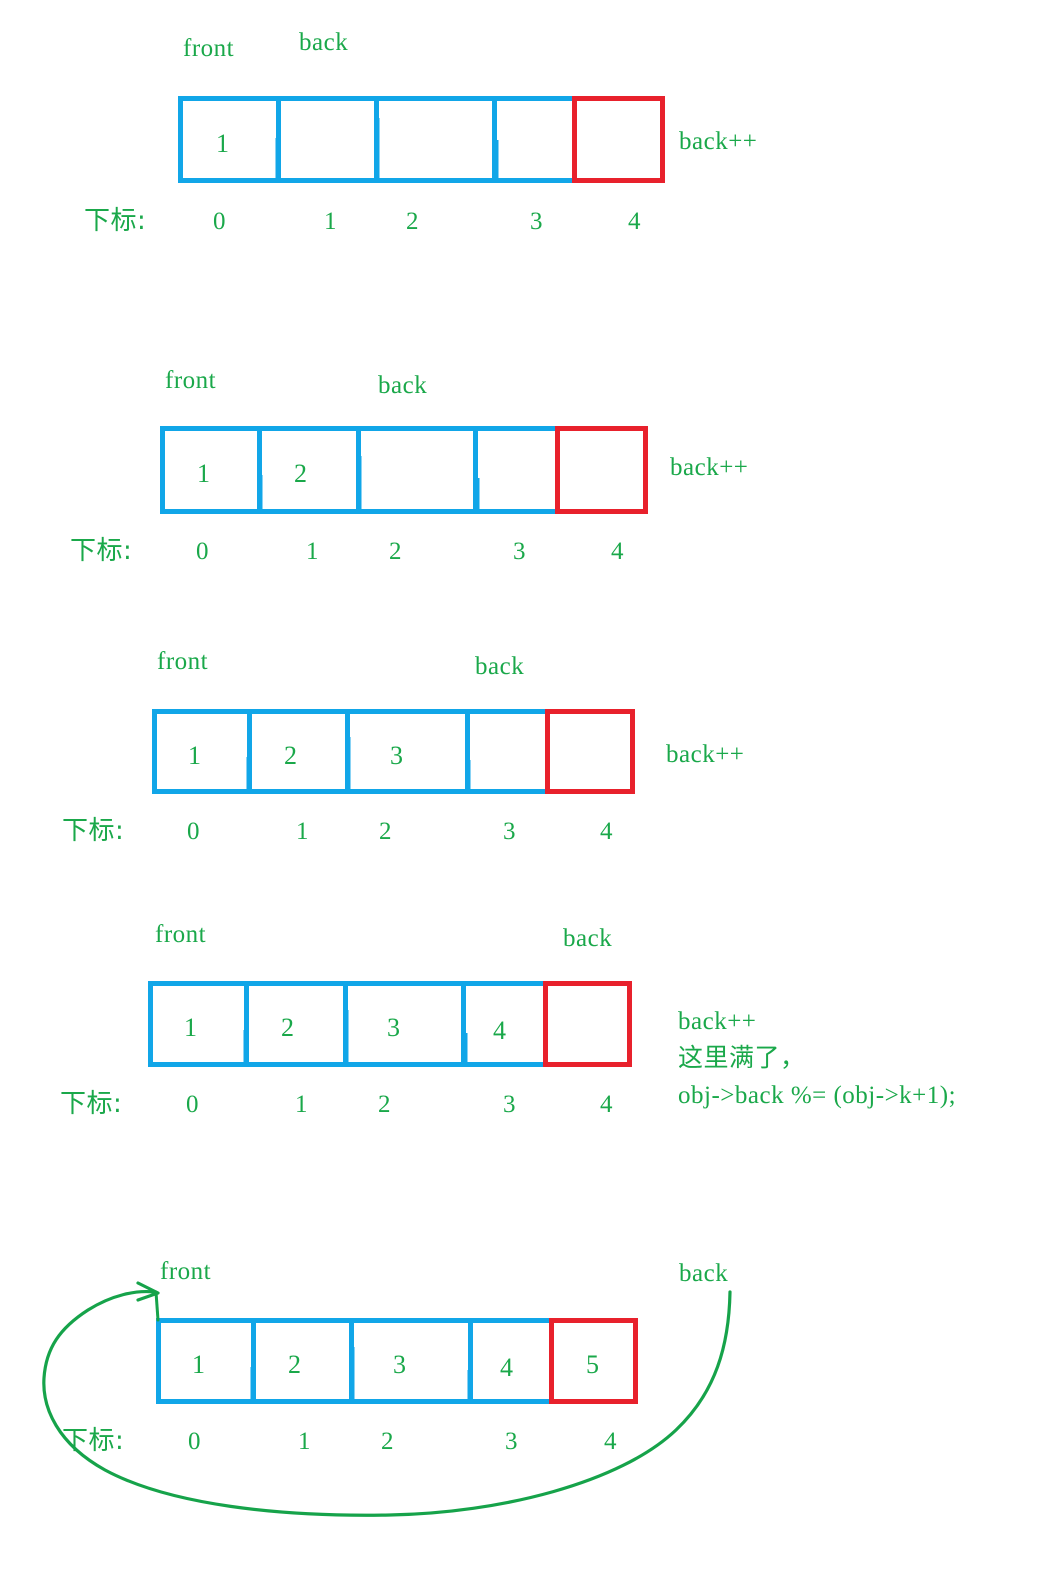  What do you see at coordinates (403, 385) in the screenshot?
I see `step-2-back-label: back` at bounding box center [403, 385].